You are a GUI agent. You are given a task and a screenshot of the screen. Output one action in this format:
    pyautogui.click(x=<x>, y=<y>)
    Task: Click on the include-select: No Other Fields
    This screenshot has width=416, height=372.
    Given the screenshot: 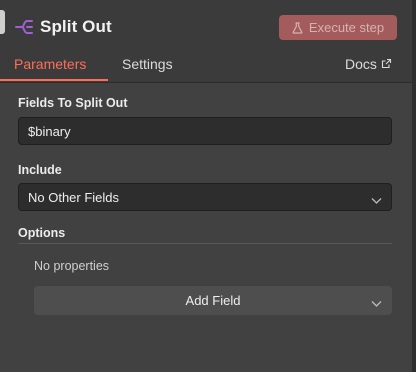 What is the action you would take?
    pyautogui.click(x=205, y=197)
    